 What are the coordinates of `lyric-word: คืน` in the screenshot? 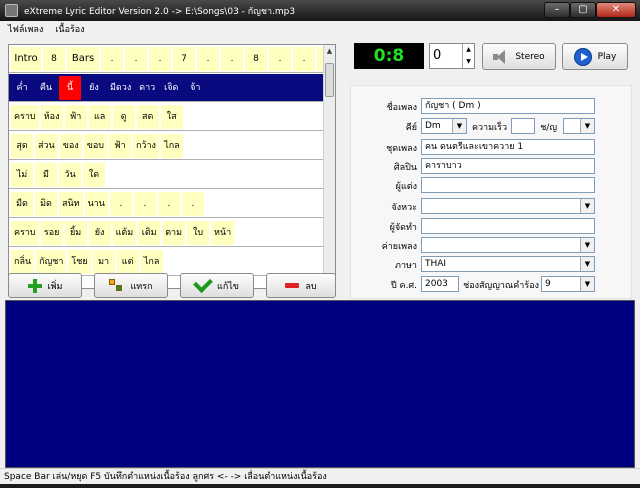 It's located at (46, 87).